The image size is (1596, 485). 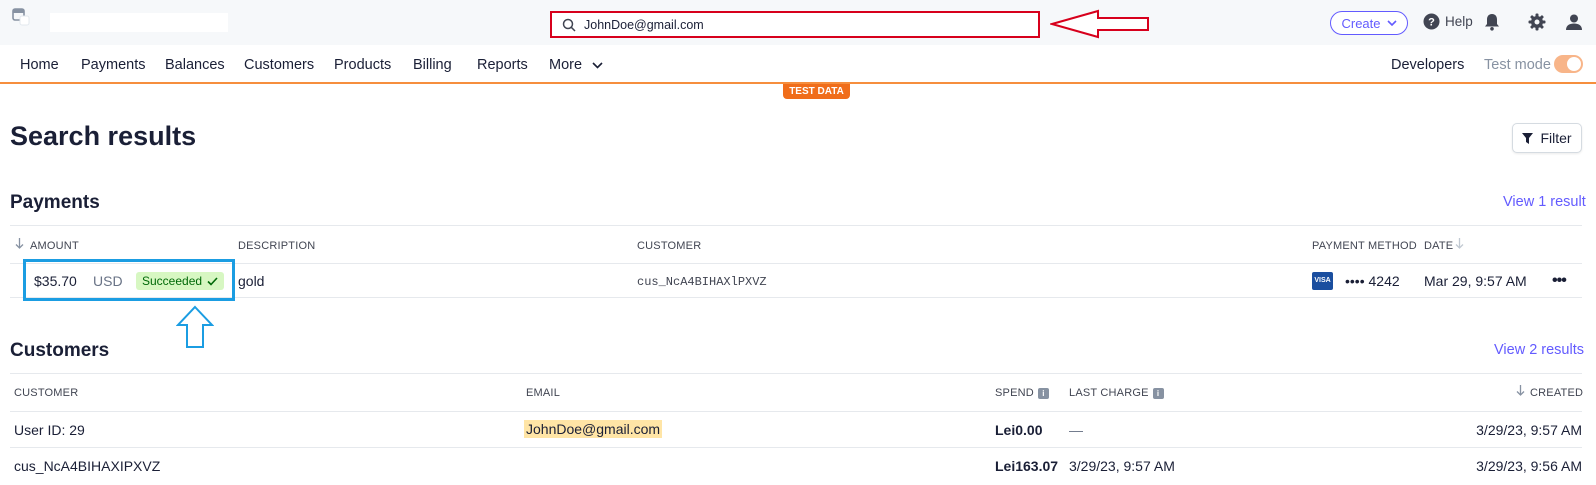 I want to click on create-button: Create, so click(x=1369, y=23).